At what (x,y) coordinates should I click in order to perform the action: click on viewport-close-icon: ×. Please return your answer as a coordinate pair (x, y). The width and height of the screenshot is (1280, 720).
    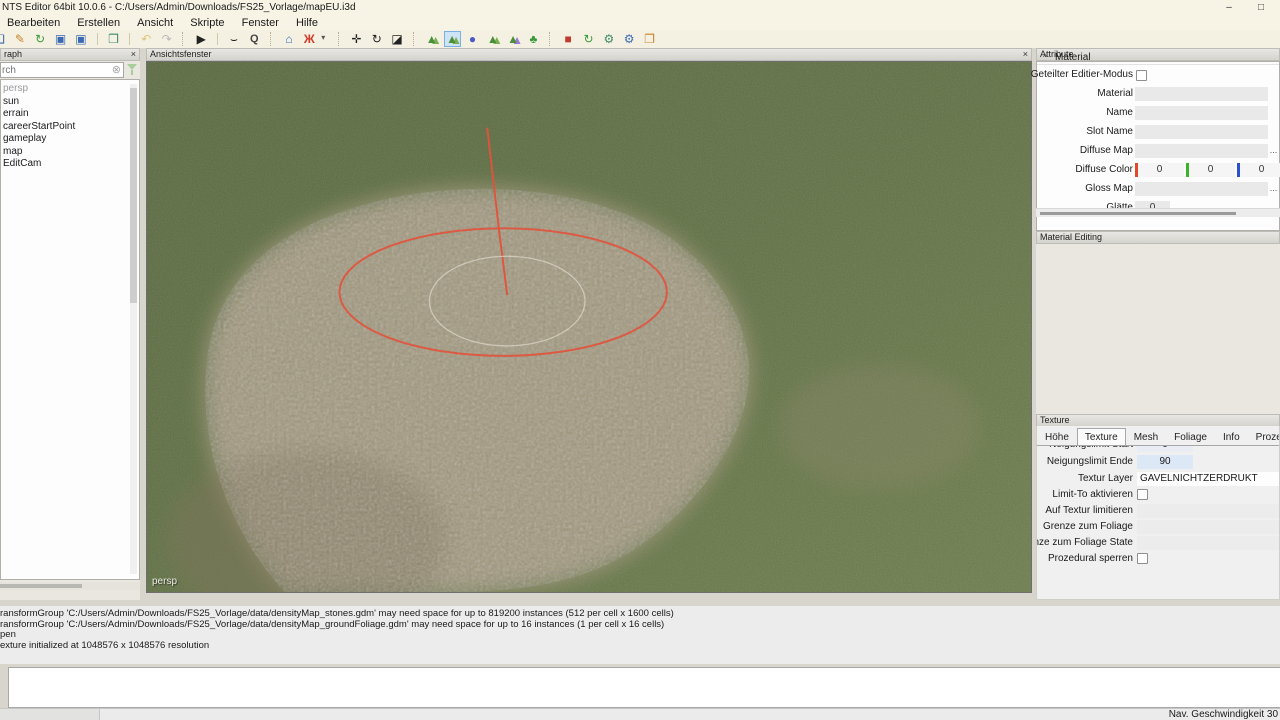
    Looking at the image, I should click on (1025, 54).